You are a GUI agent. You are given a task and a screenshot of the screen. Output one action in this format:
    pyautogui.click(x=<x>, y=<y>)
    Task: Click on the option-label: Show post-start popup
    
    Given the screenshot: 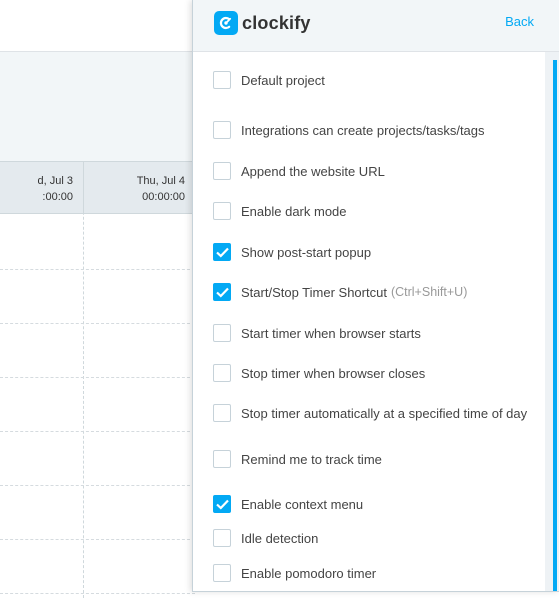 What is the action you would take?
    pyautogui.click(x=306, y=252)
    